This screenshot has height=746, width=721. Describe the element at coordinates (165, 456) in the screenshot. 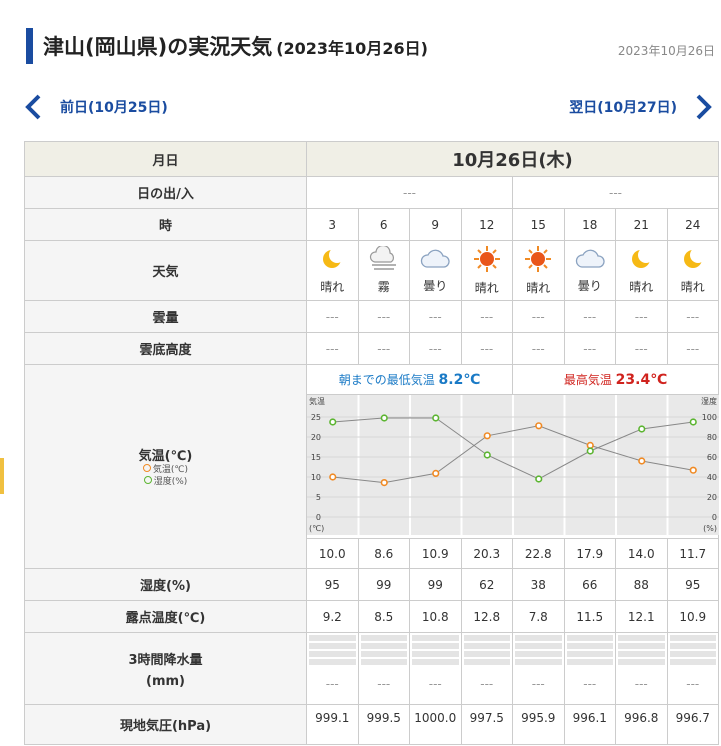

I see `temp-label: 気温(℃)` at that location.